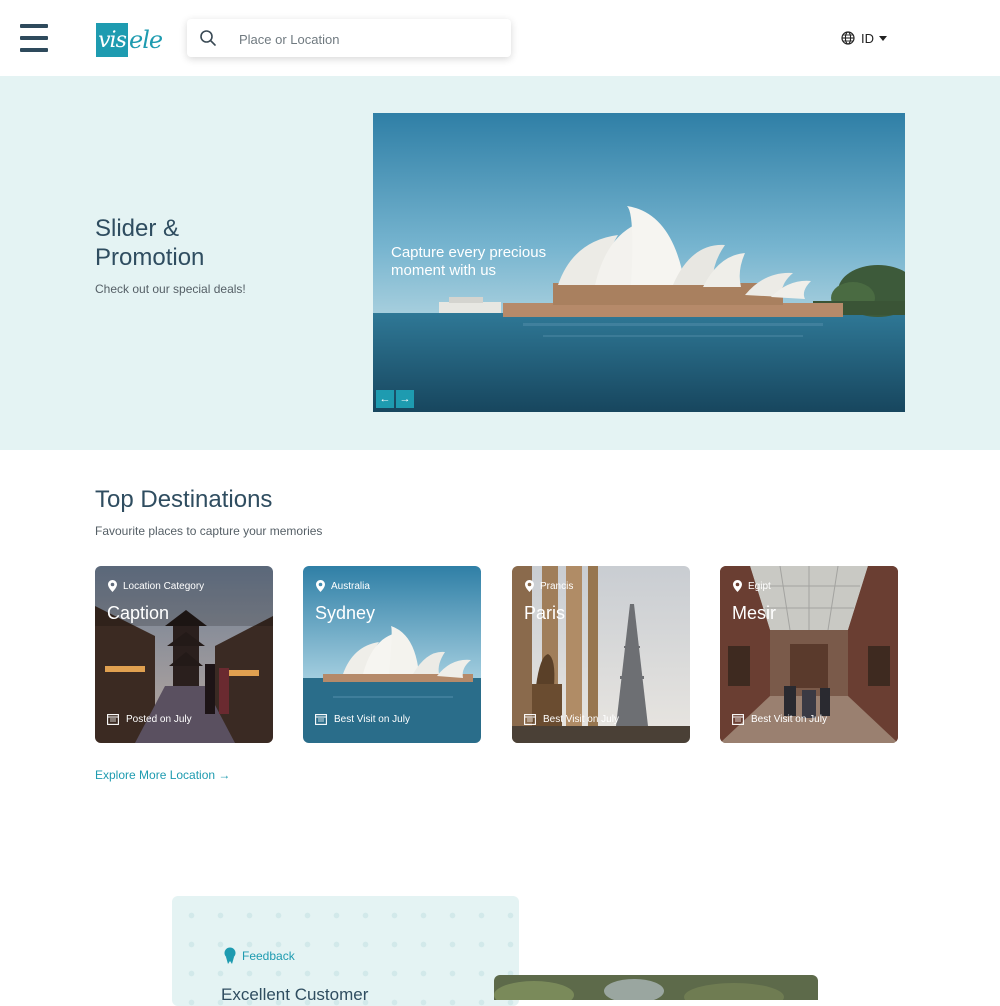  I want to click on search-bar, so click(349, 38).